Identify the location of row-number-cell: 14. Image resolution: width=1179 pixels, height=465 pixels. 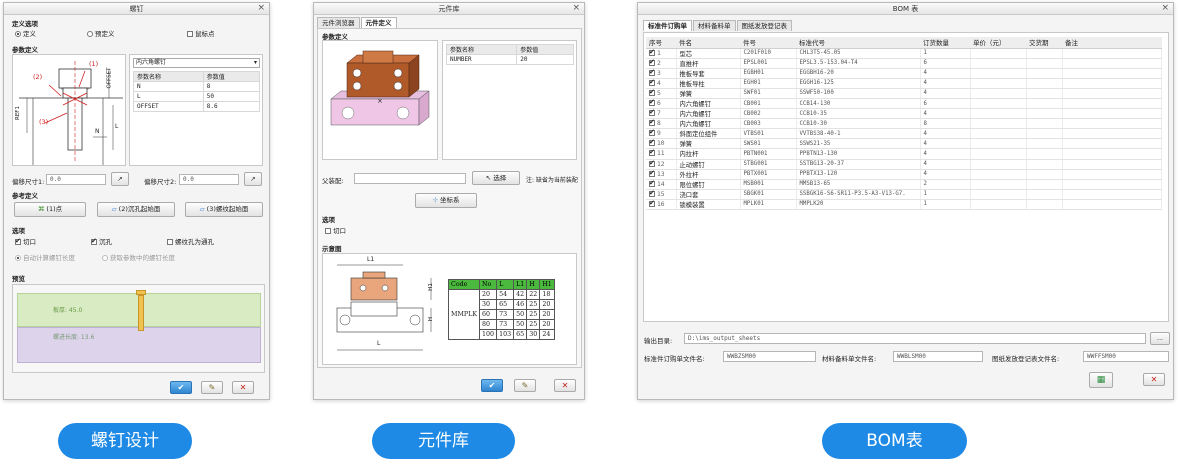
(661, 184).